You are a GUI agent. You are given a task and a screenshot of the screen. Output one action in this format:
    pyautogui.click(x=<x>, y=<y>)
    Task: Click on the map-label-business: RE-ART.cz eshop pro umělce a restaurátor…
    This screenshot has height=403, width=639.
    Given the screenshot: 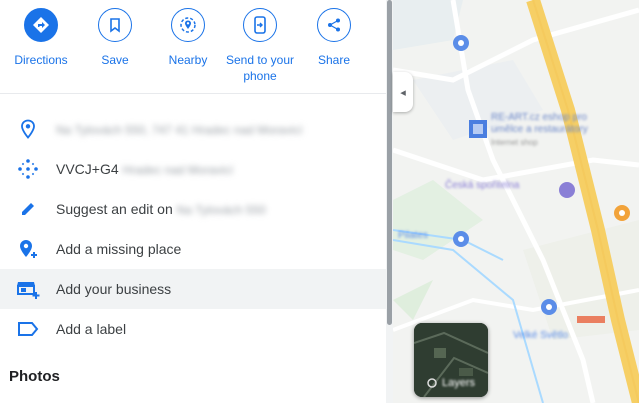 What is the action you would take?
    pyautogui.click(x=551, y=124)
    